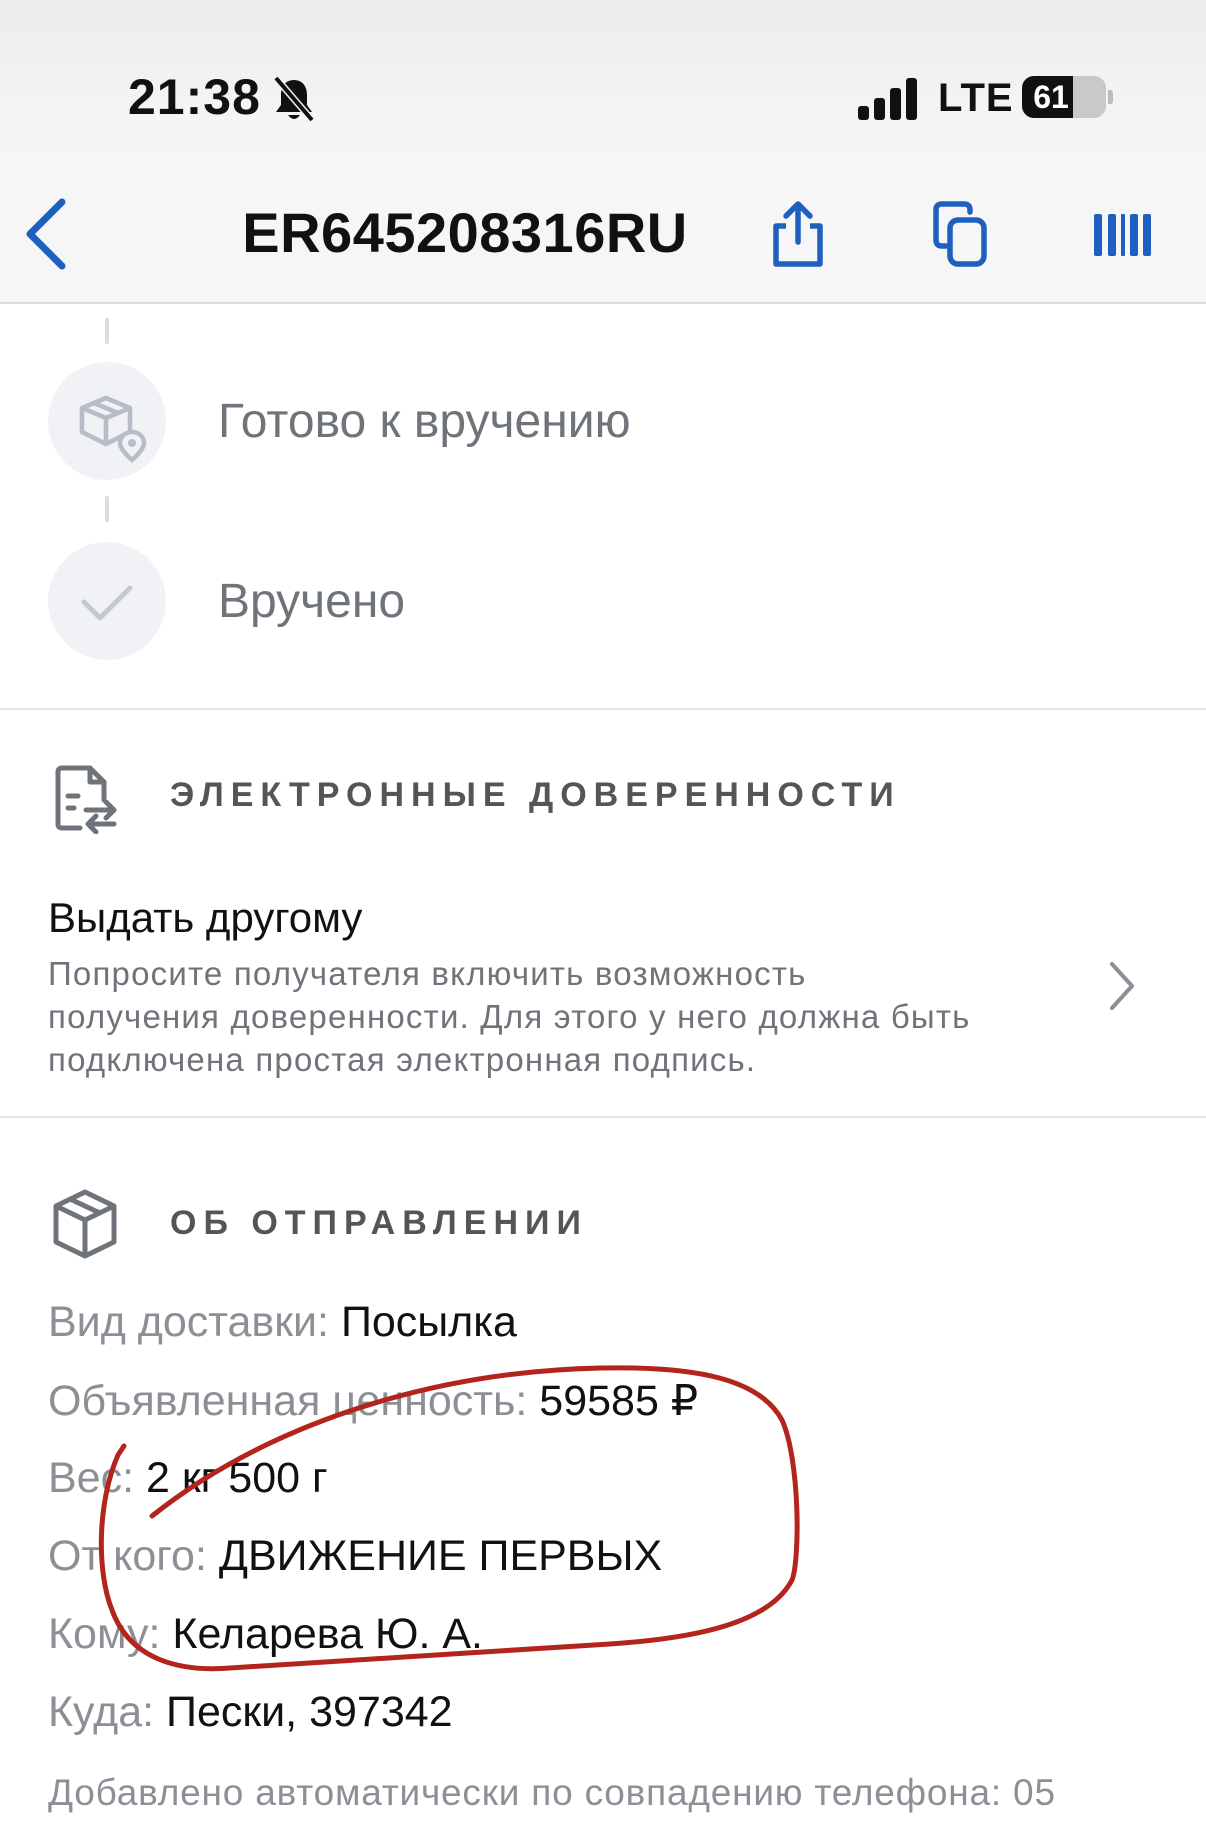 The image size is (1206, 1825). I want to click on declared-value-label: Объявленная ценность:, so click(288, 1401).